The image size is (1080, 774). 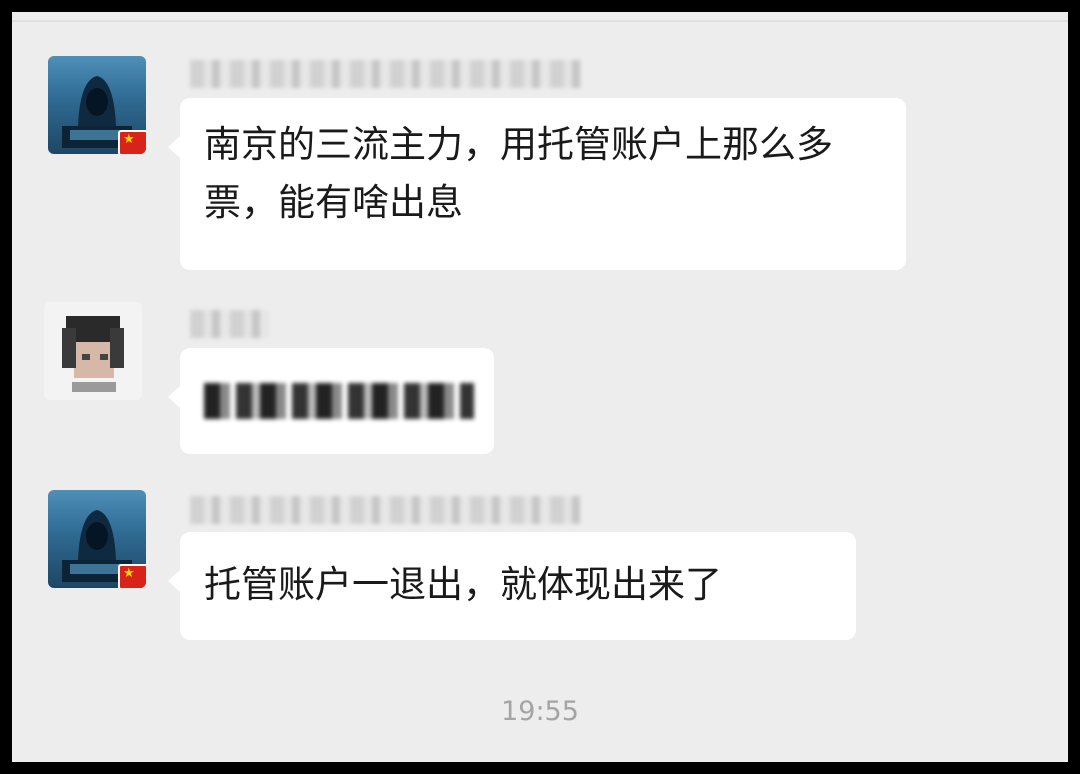 I want to click on message-text: 南京的三流主力，用托管账户上那么多票，能有啥出息, so click(x=518, y=173).